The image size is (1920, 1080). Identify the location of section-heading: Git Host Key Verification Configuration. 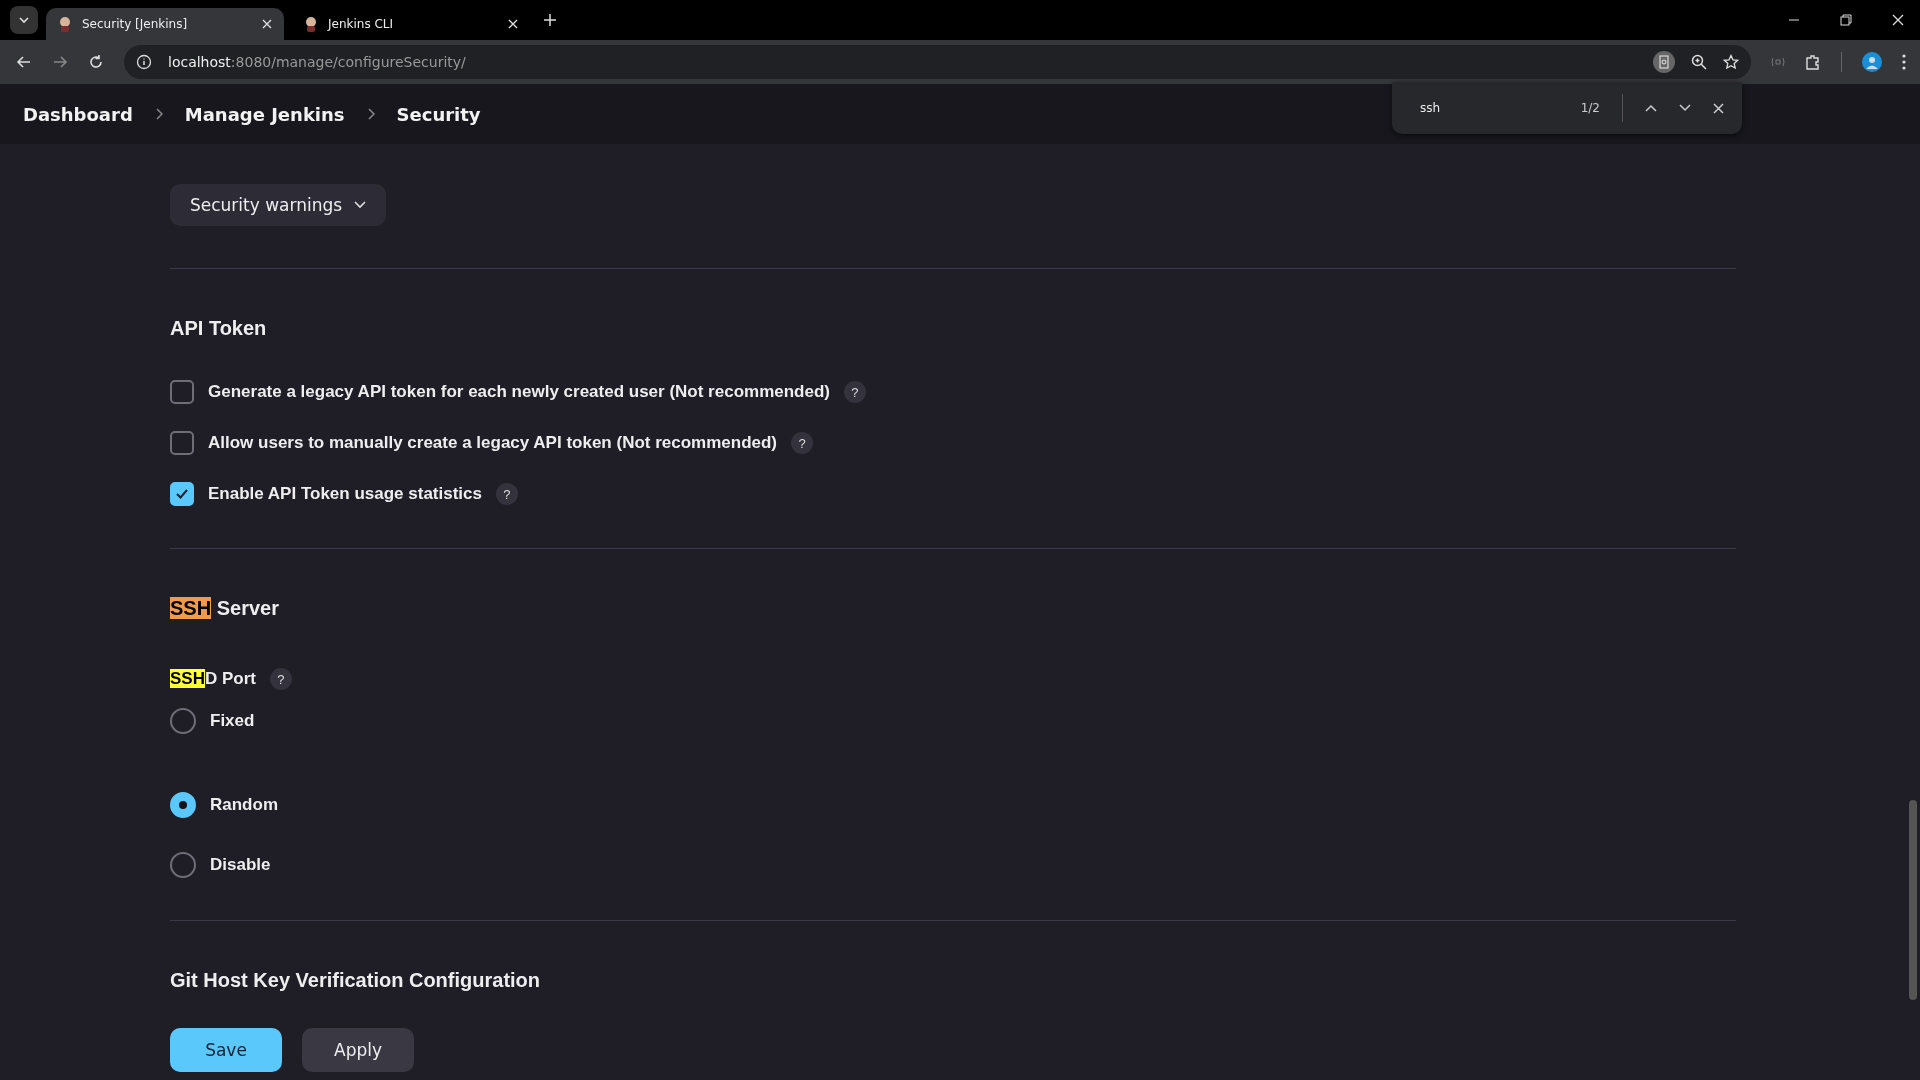
(356, 980).